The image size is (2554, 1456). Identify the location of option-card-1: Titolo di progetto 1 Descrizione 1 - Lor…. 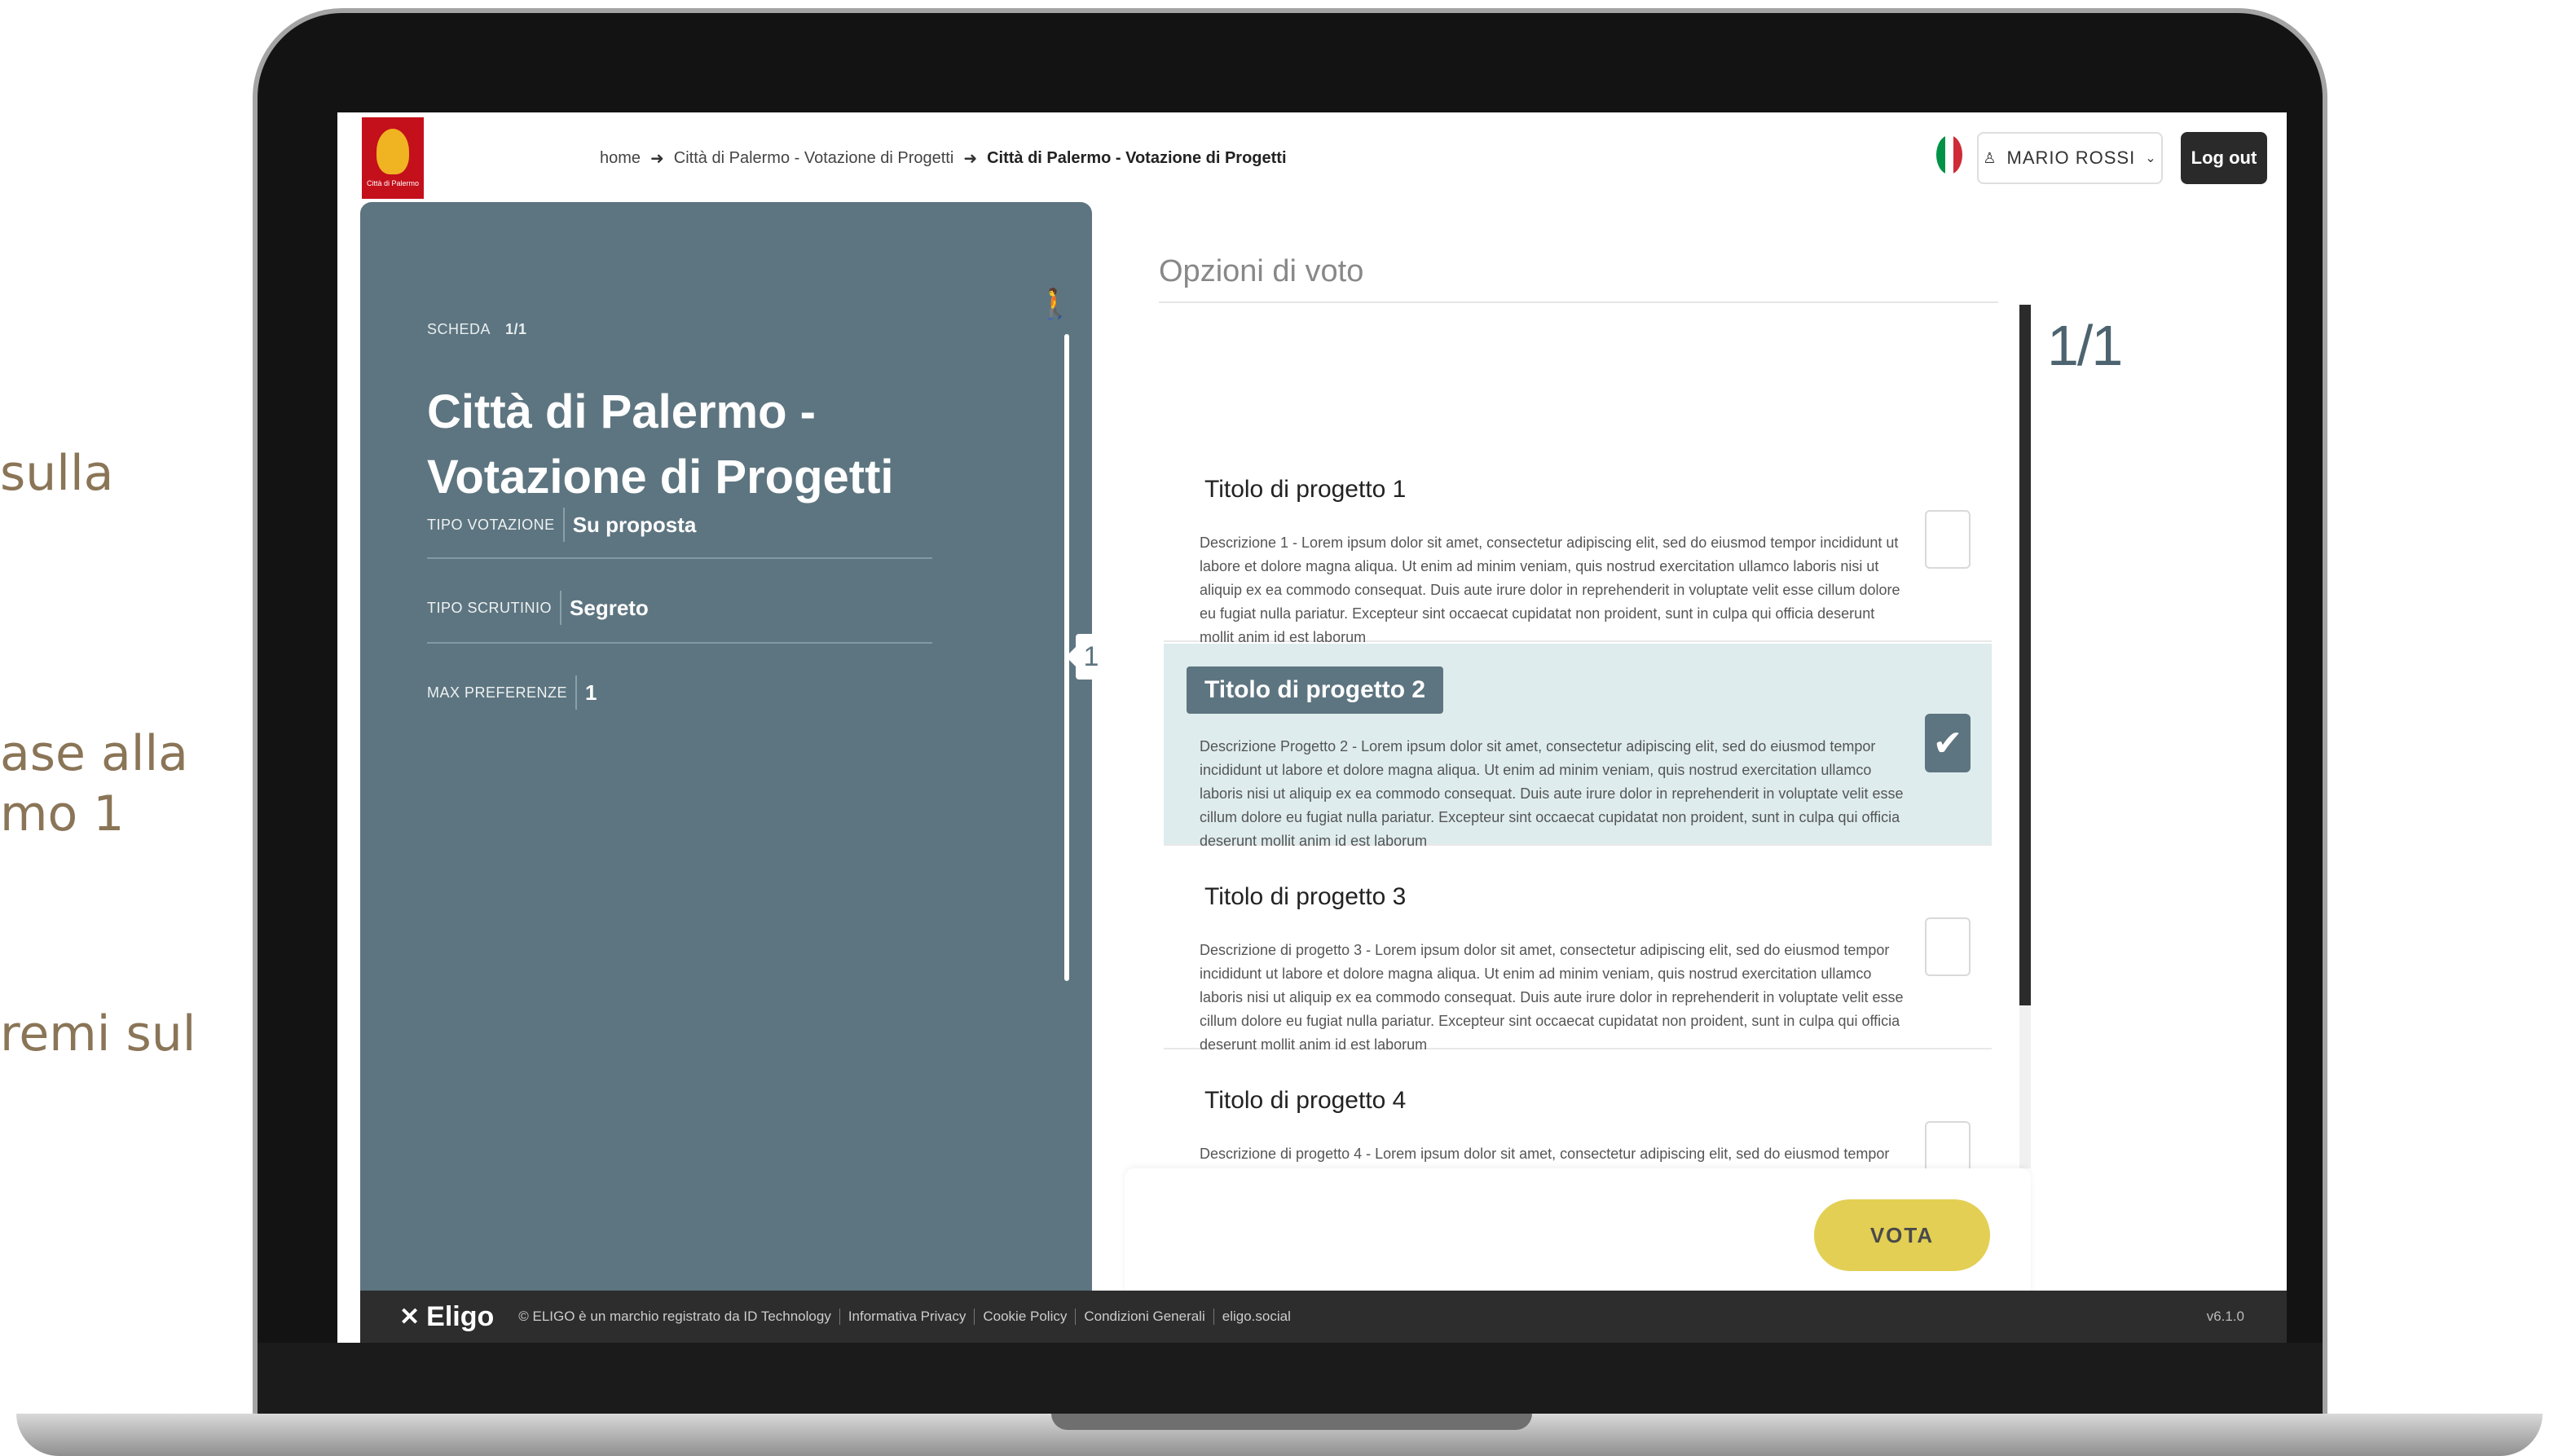
(1578, 543).